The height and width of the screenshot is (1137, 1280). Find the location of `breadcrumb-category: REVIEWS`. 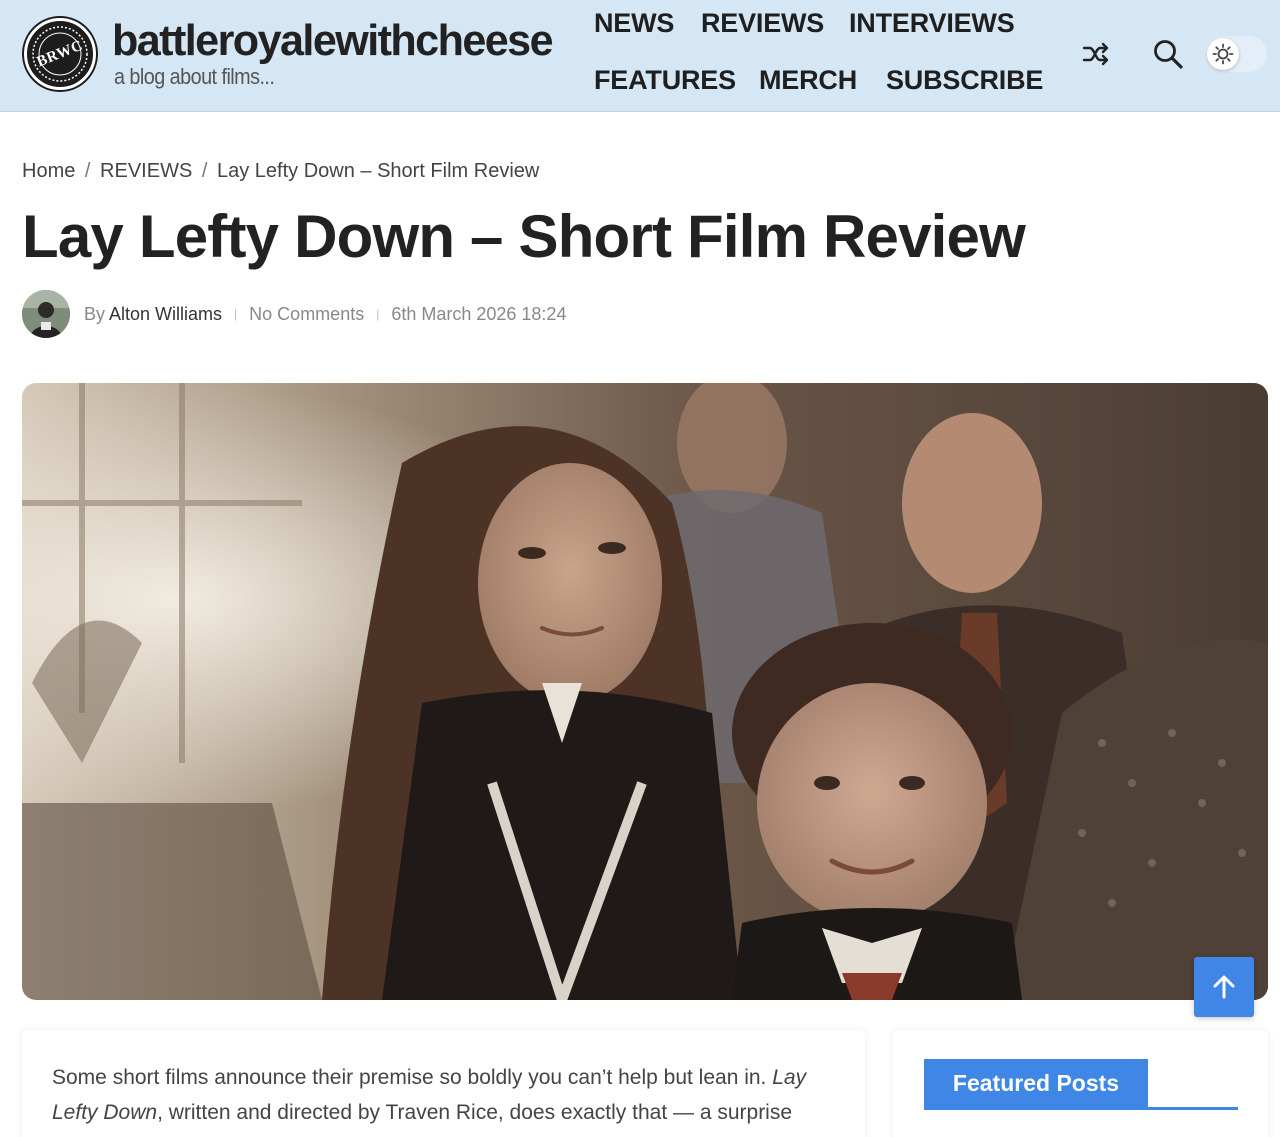

breadcrumb-category: REVIEWS is located at coordinates (146, 171).